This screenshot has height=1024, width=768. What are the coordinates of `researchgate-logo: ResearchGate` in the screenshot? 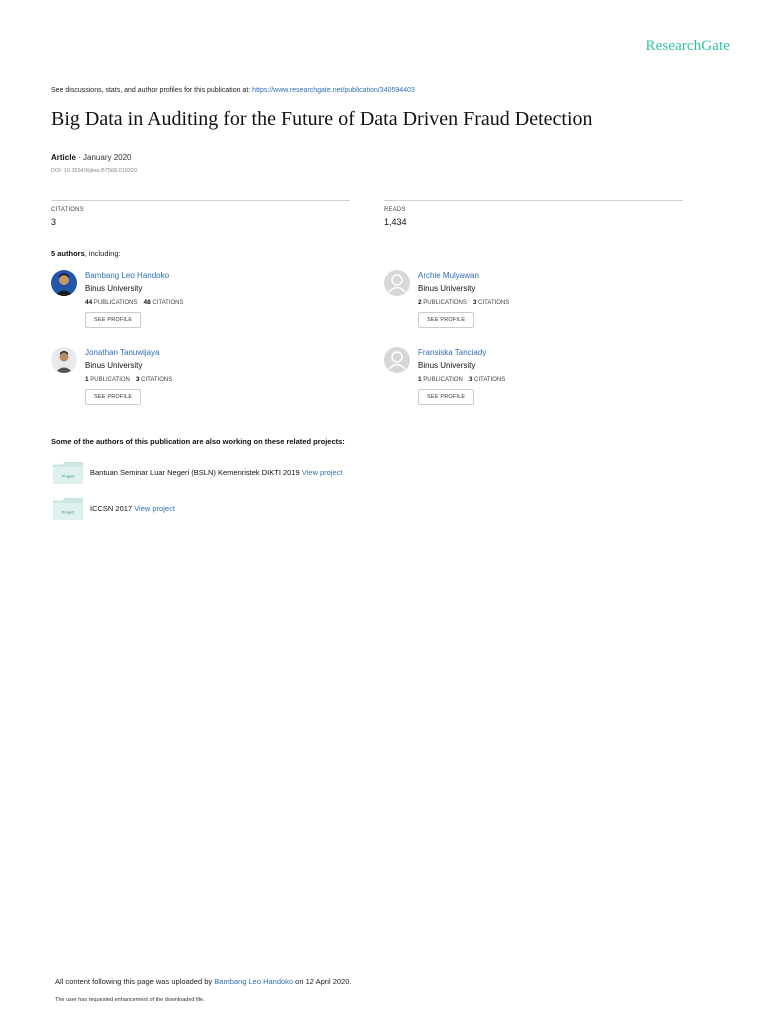 It's located at (688, 46).